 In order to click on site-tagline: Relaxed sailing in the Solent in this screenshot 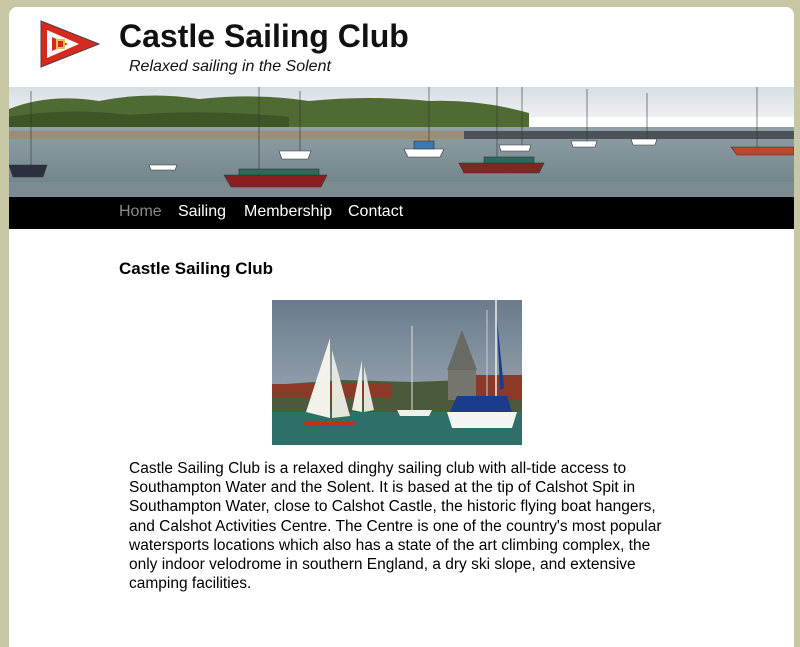, I will do `click(230, 66)`.